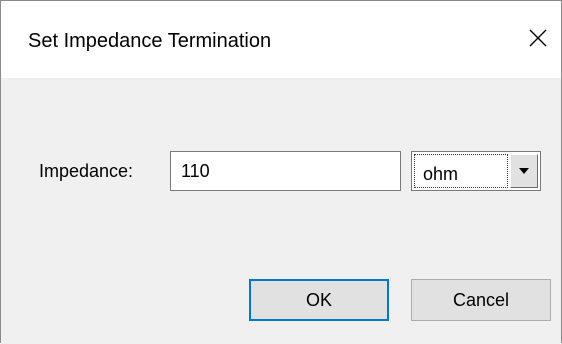 The image size is (562, 344). What do you see at coordinates (285, 171) in the screenshot?
I see `impedance-input` at bounding box center [285, 171].